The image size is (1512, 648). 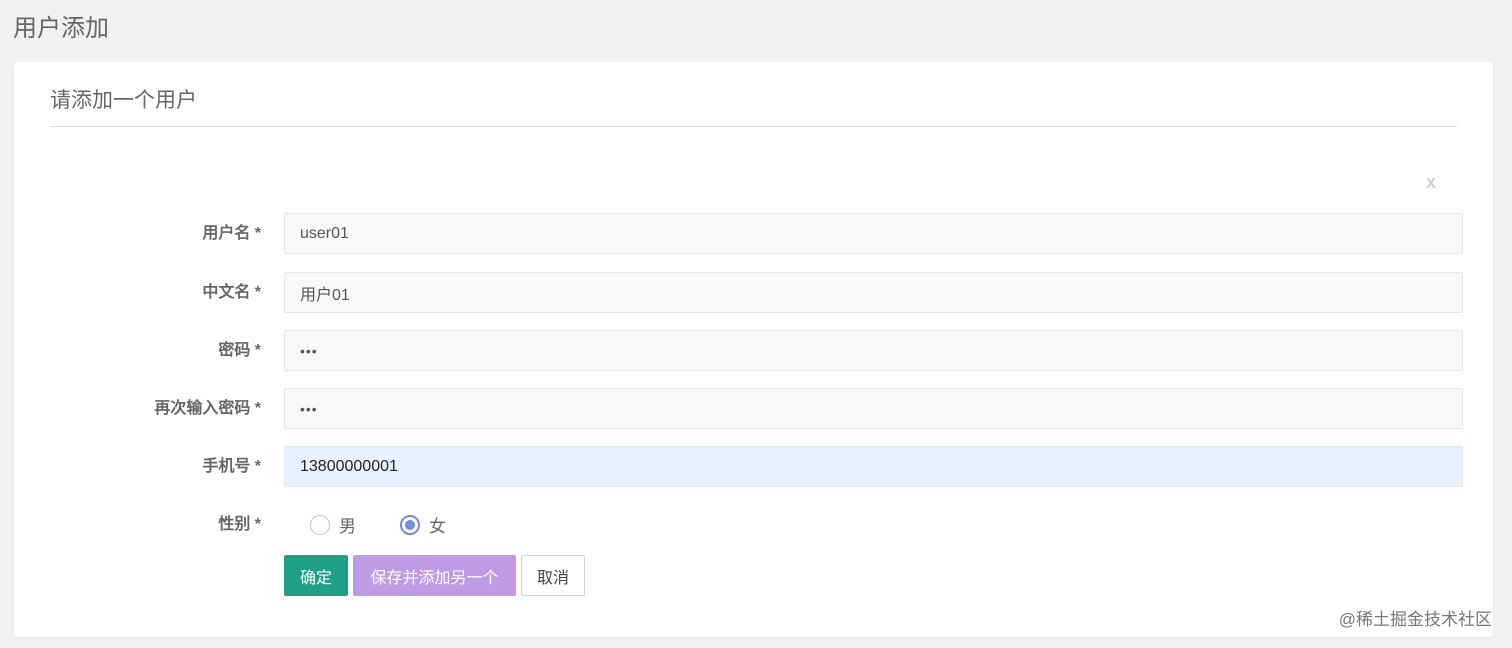 What do you see at coordinates (123, 100) in the screenshot?
I see `panel-heading: 请添加一个用户` at bounding box center [123, 100].